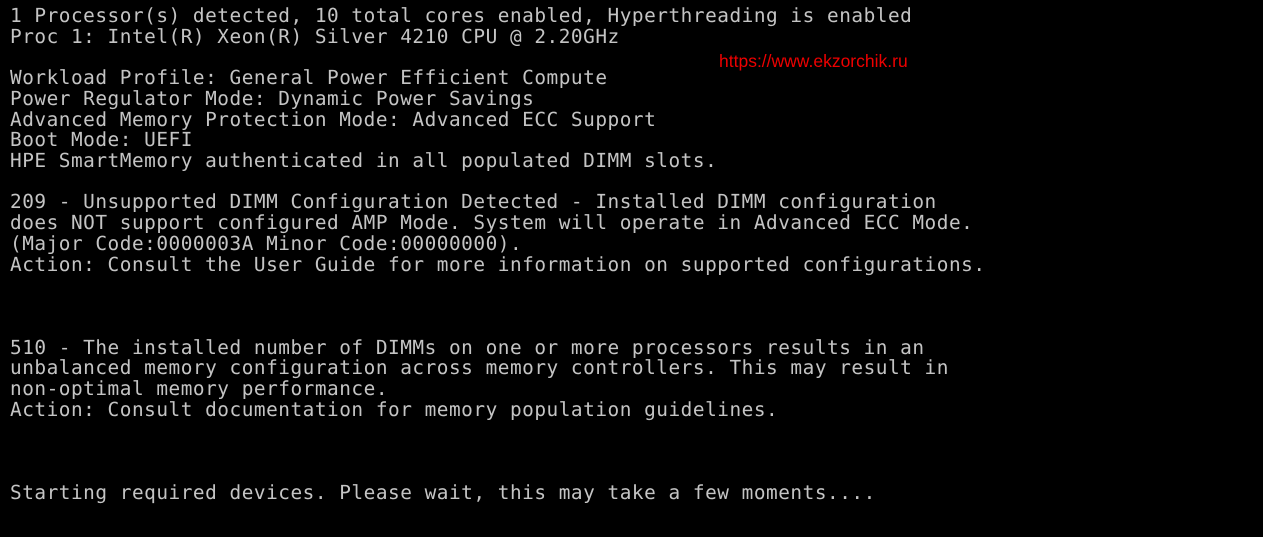  Describe the element at coordinates (813, 61) in the screenshot. I see `site-watermark: https://www.ekzorchik.ru` at that location.